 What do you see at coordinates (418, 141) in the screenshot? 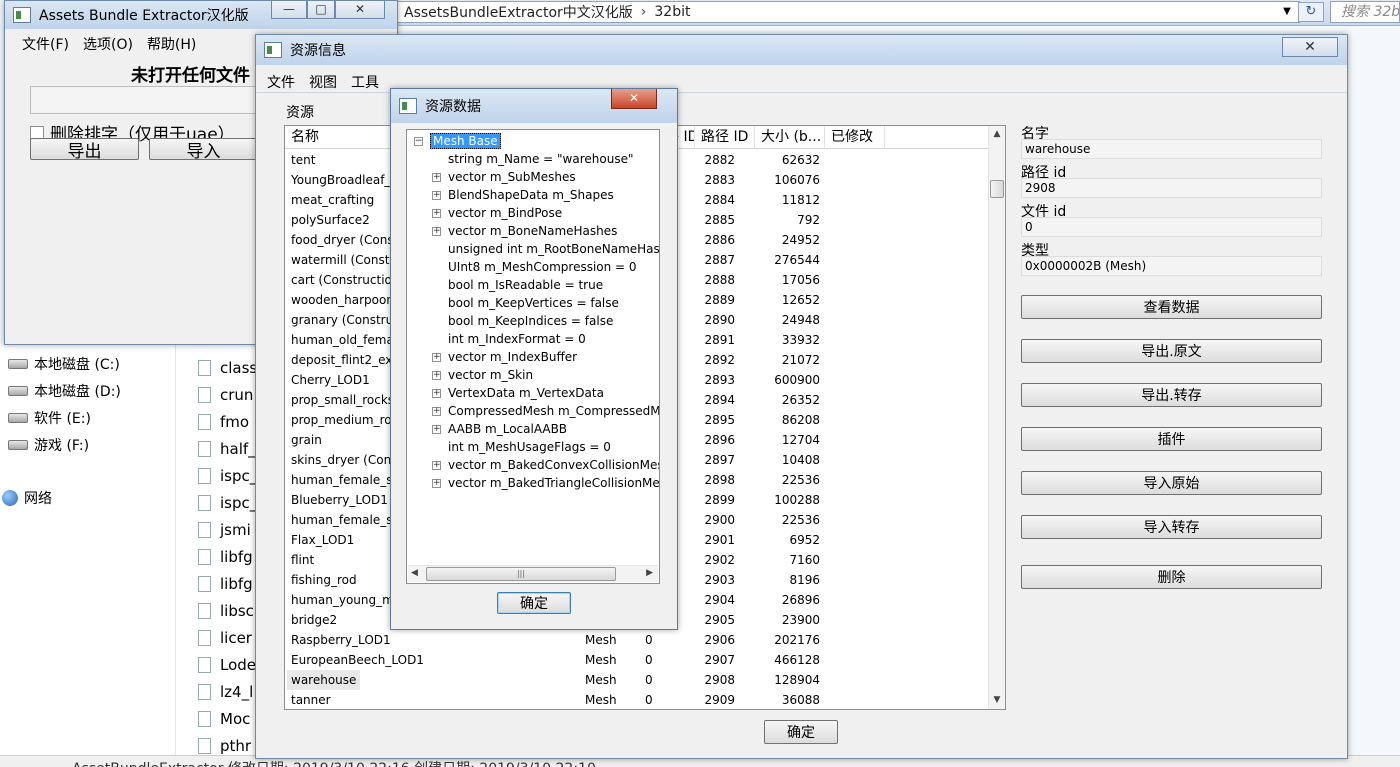
I see `collapse-icon: −` at bounding box center [418, 141].